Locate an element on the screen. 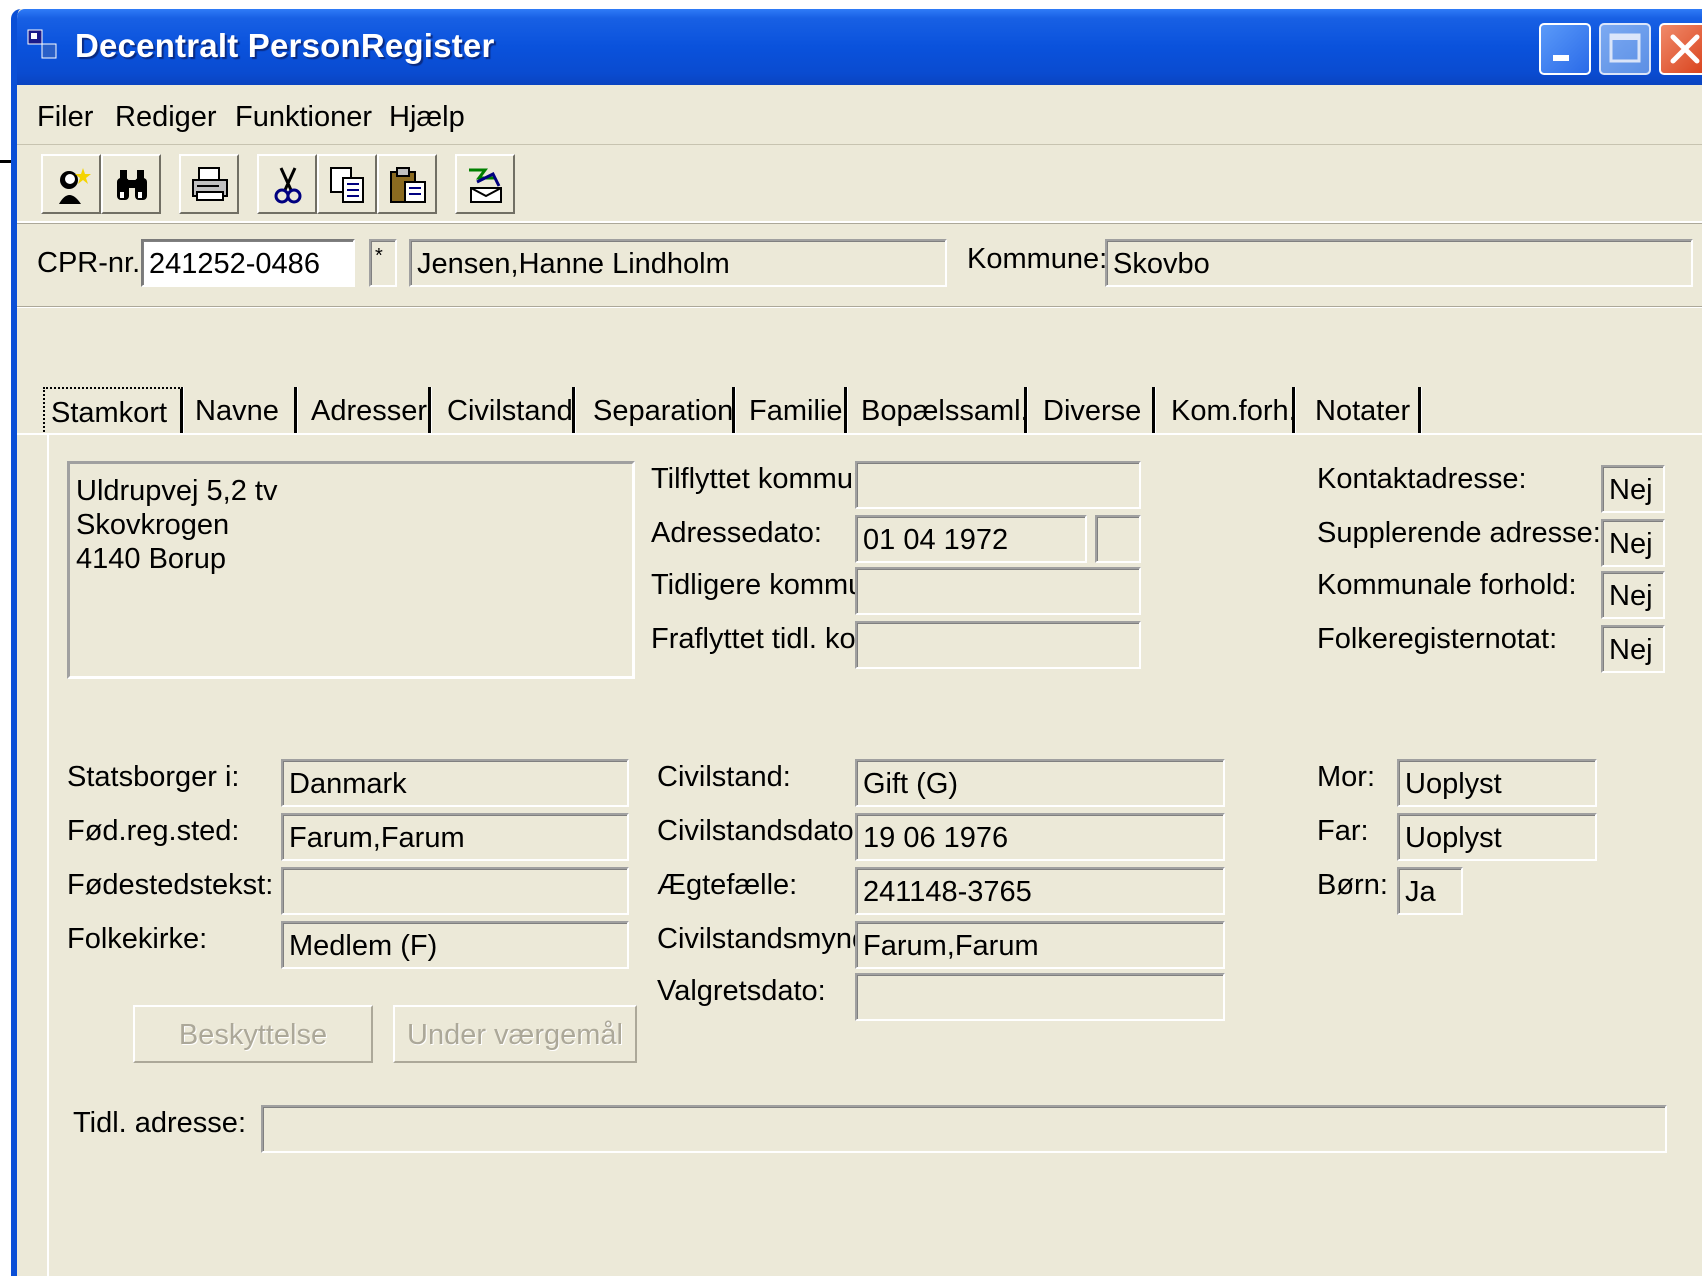  paste-icon is located at coordinates (408, 185).